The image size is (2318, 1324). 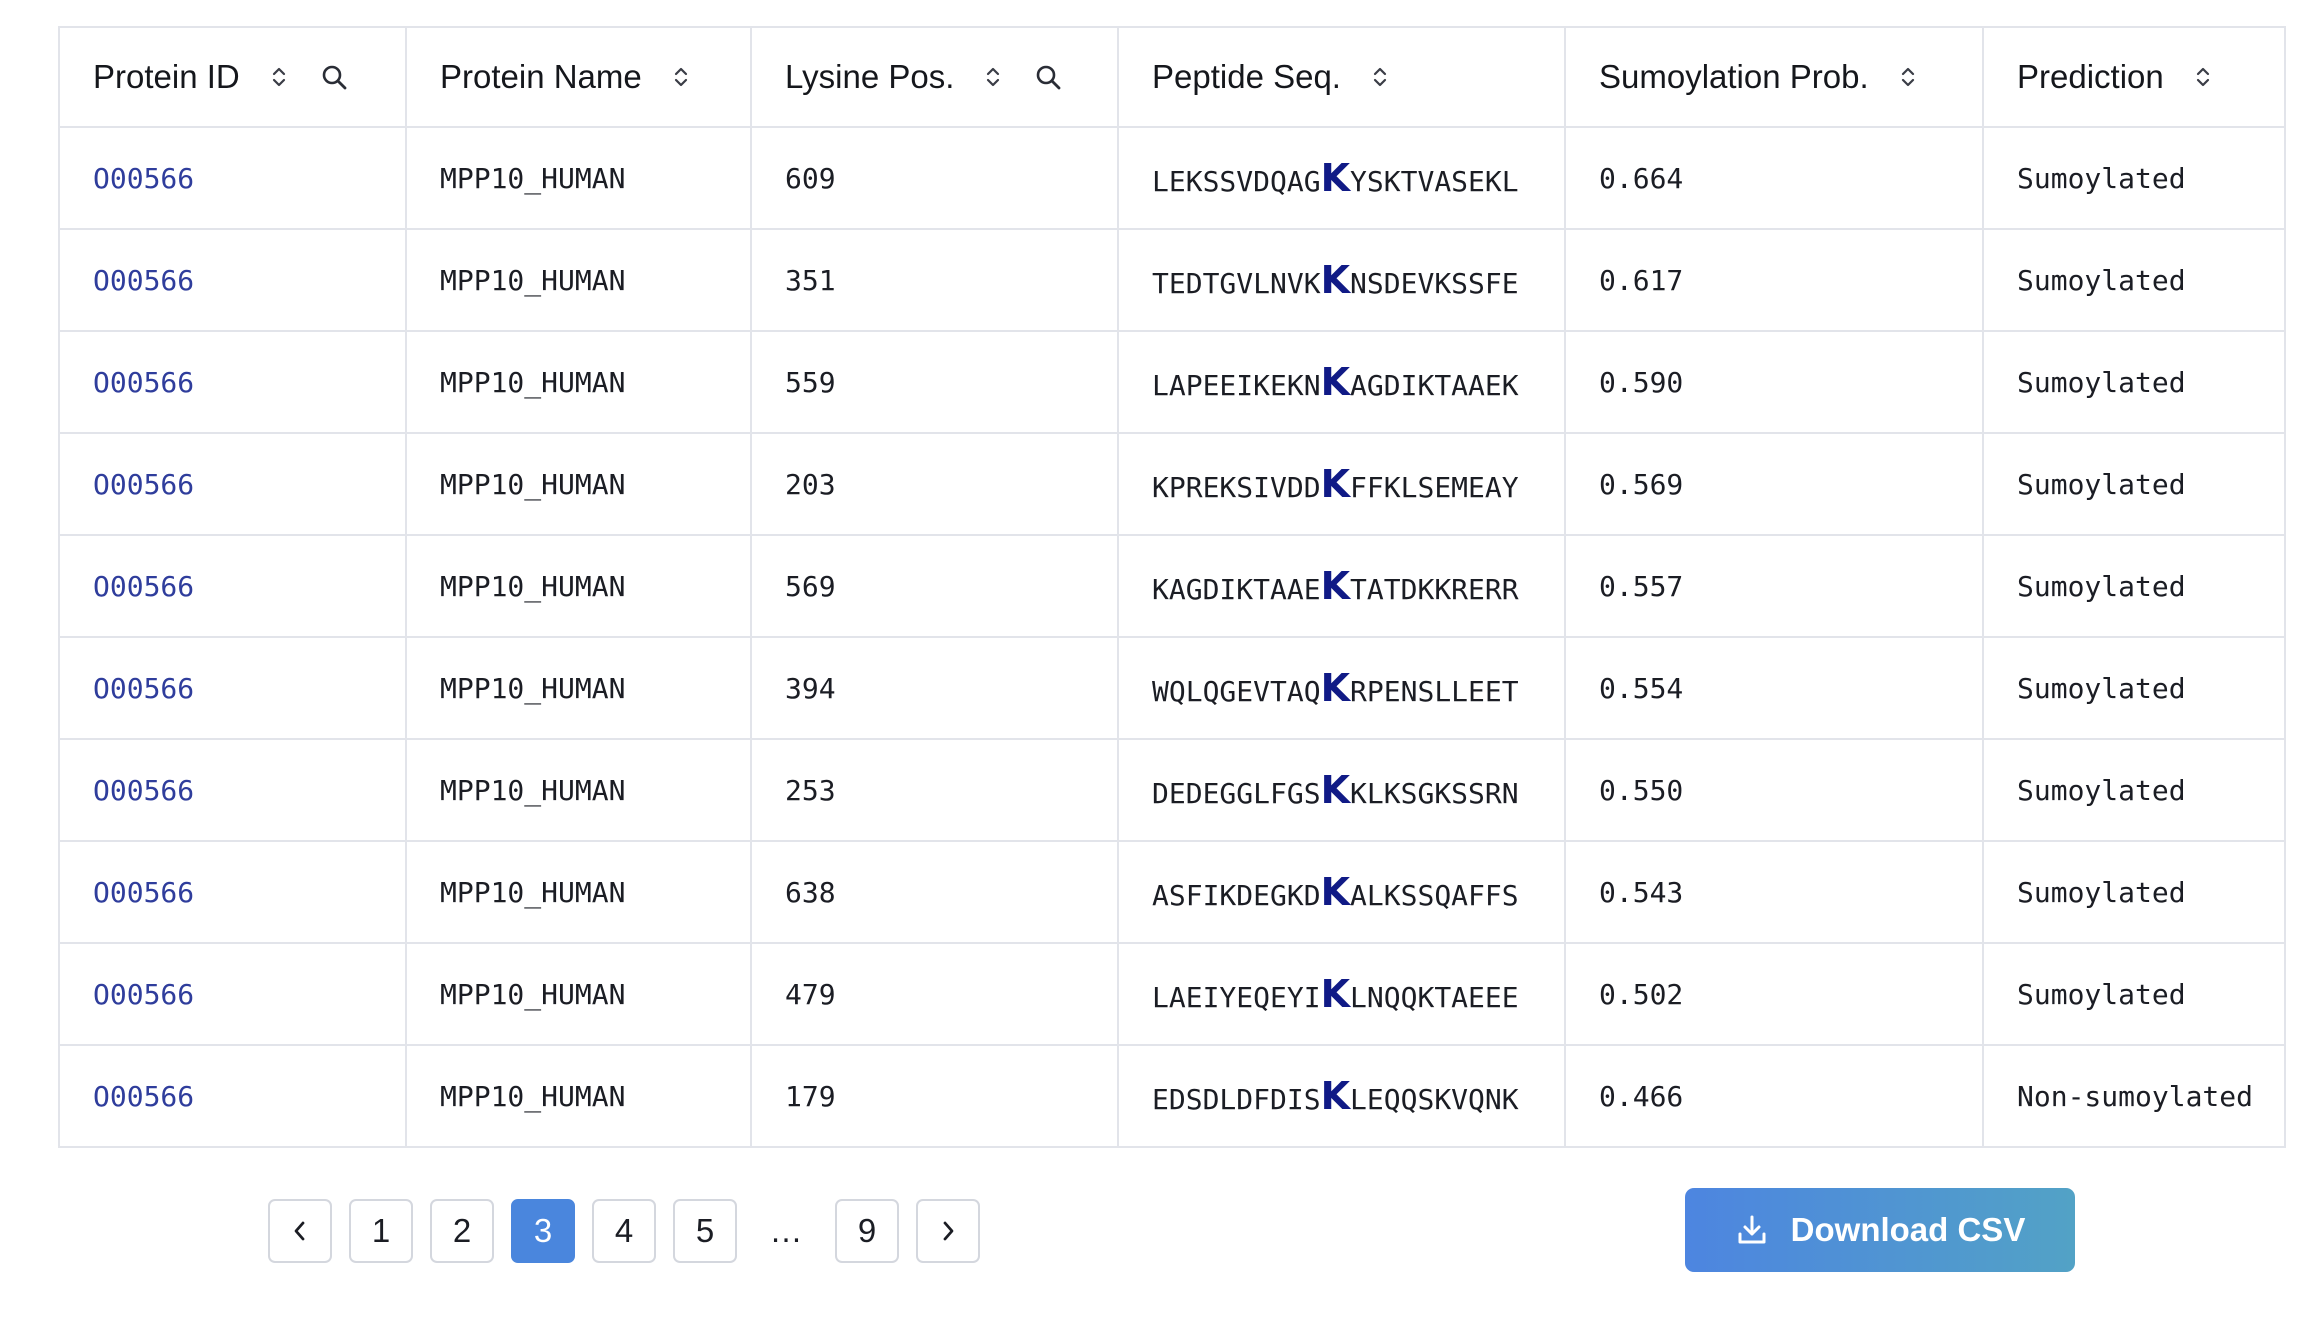 What do you see at coordinates (1341, 77) in the screenshot?
I see `column-header-peptide-seq: Peptide Seq.` at bounding box center [1341, 77].